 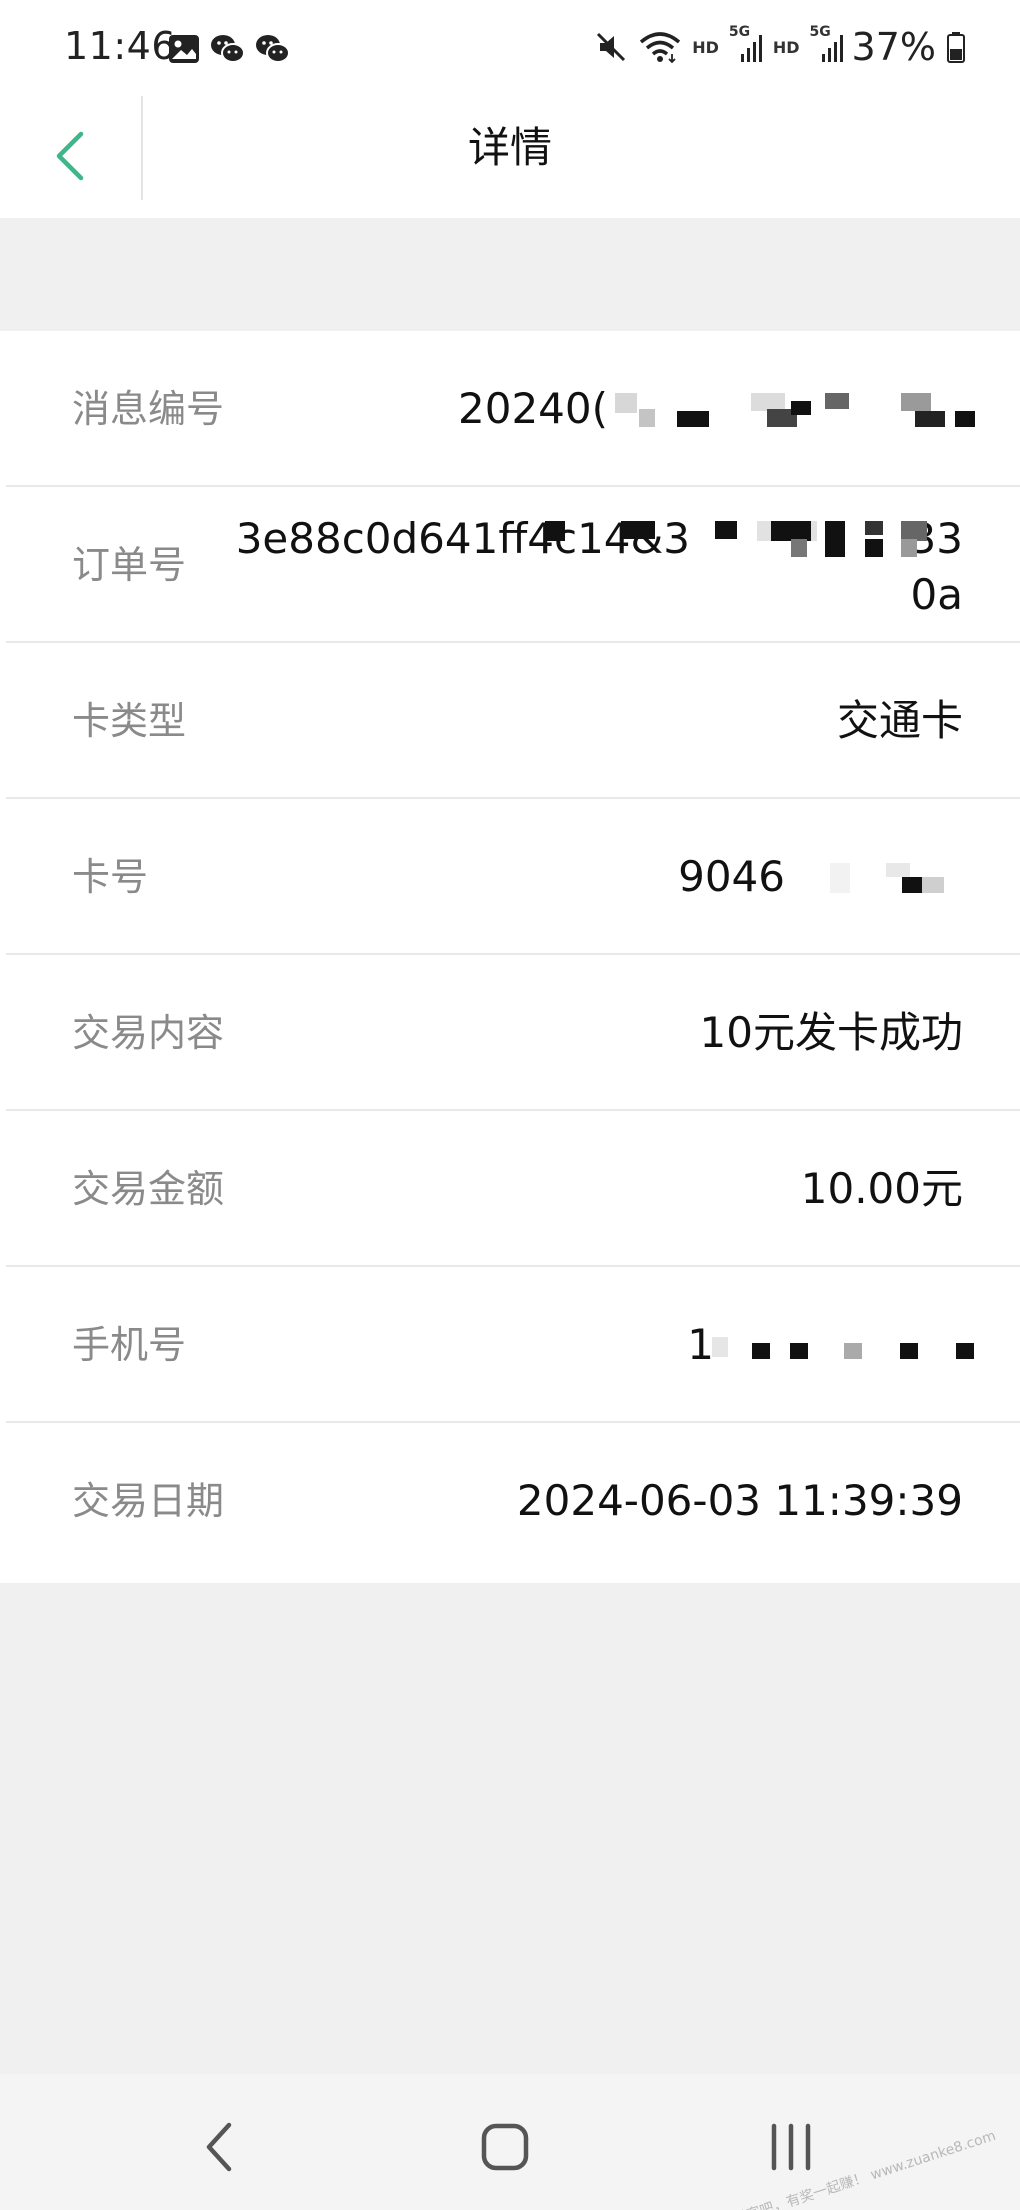 What do you see at coordinates (510, 48) in the screenshot?
I see `status-bar: 11:46 HD 5G HD 5G 37%` at bounding box center [510, 48].